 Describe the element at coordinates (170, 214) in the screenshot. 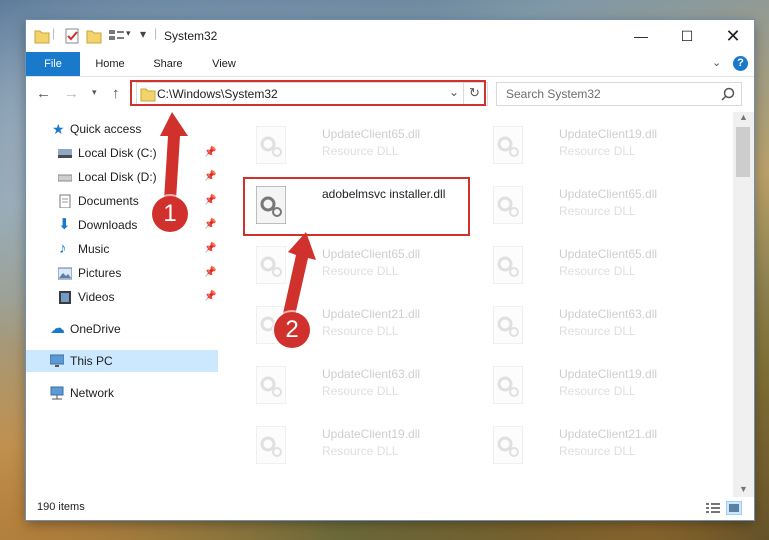

I see `step-badge-1: 1` at that location.